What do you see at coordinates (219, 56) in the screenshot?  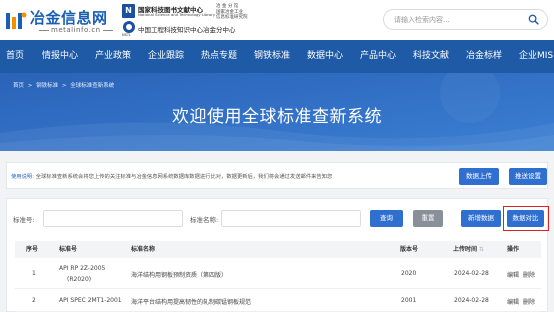 I see `nav-item-topics: 热点专题` at bounding box center [219, 56].